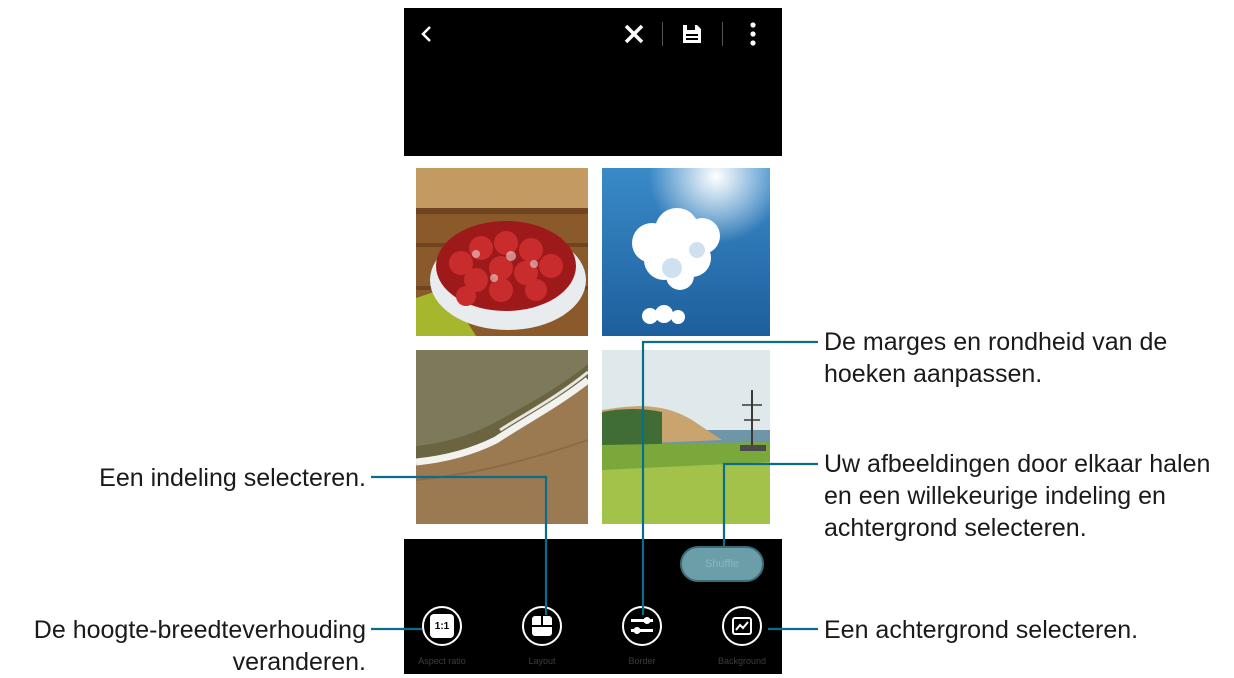 The height and width of the screenshot is (678, 1234). Describe the element at coordinates (459, 545) in the screenshot. I see `leader-line-layout` at that location.